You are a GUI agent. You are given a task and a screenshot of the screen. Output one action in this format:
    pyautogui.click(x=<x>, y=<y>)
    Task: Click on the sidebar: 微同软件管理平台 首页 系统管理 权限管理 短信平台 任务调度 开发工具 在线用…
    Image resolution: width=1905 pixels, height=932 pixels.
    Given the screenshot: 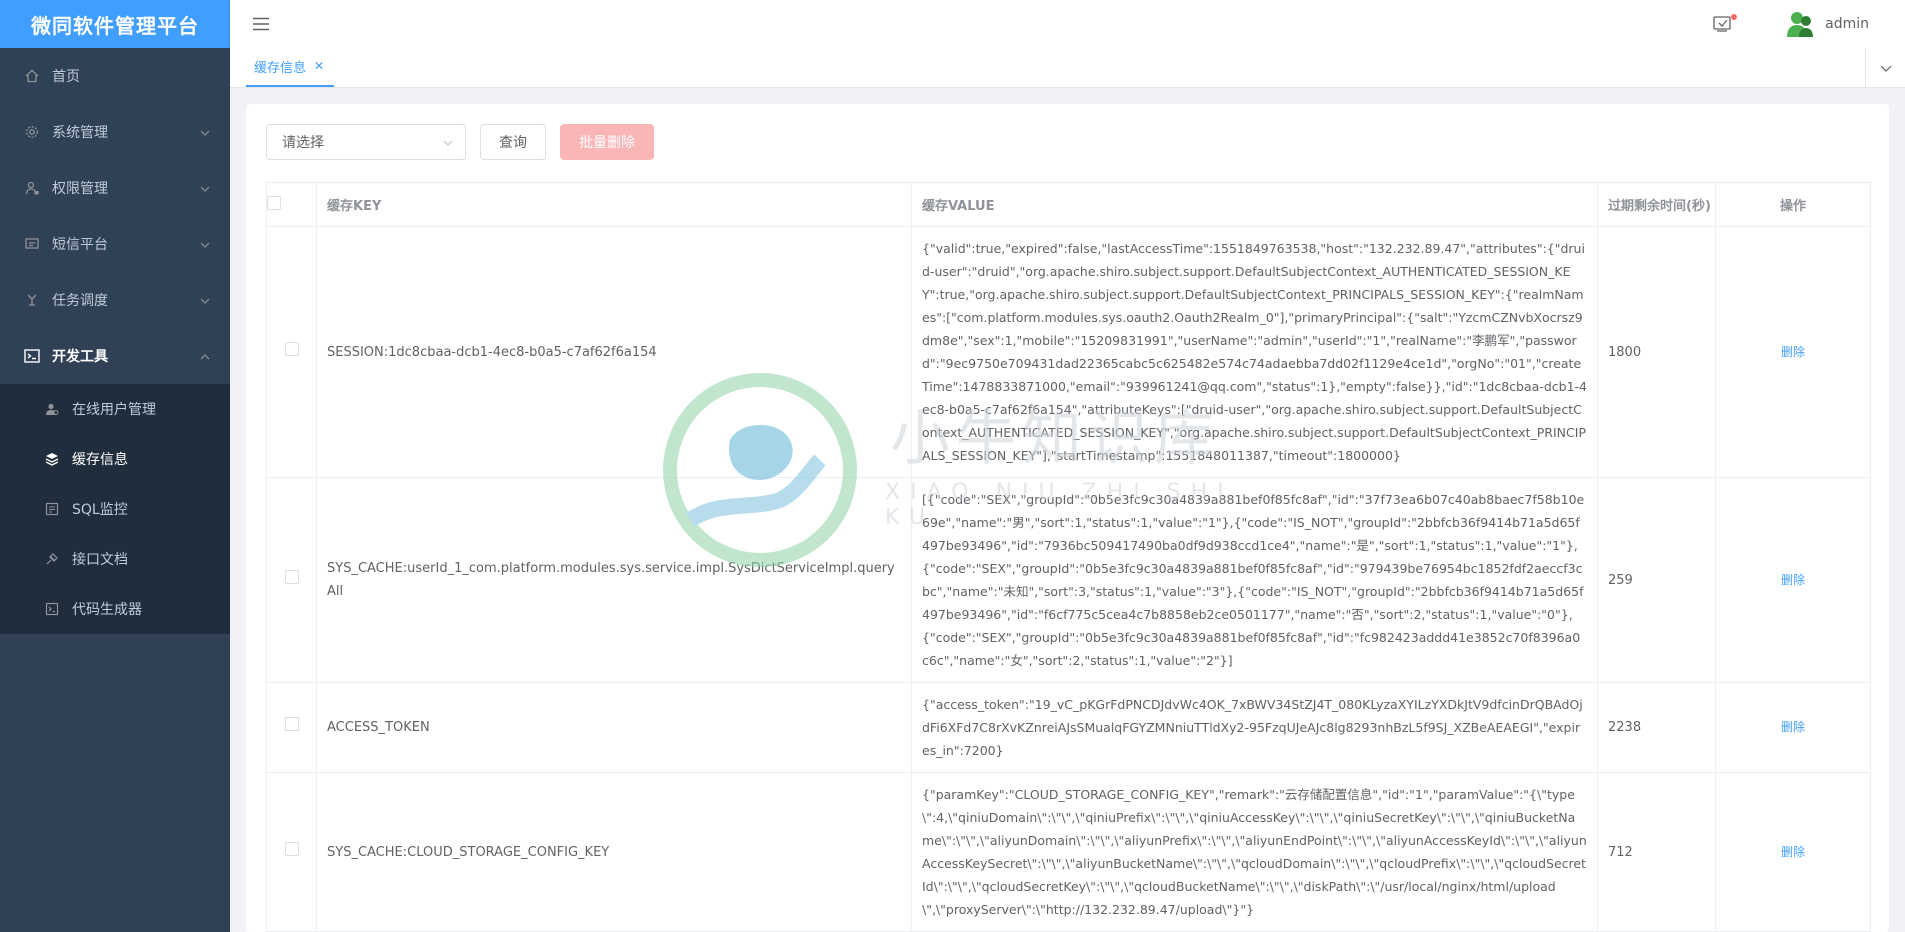 What is the action you would take?
    pyautogui.click(x=115, y=466)
    